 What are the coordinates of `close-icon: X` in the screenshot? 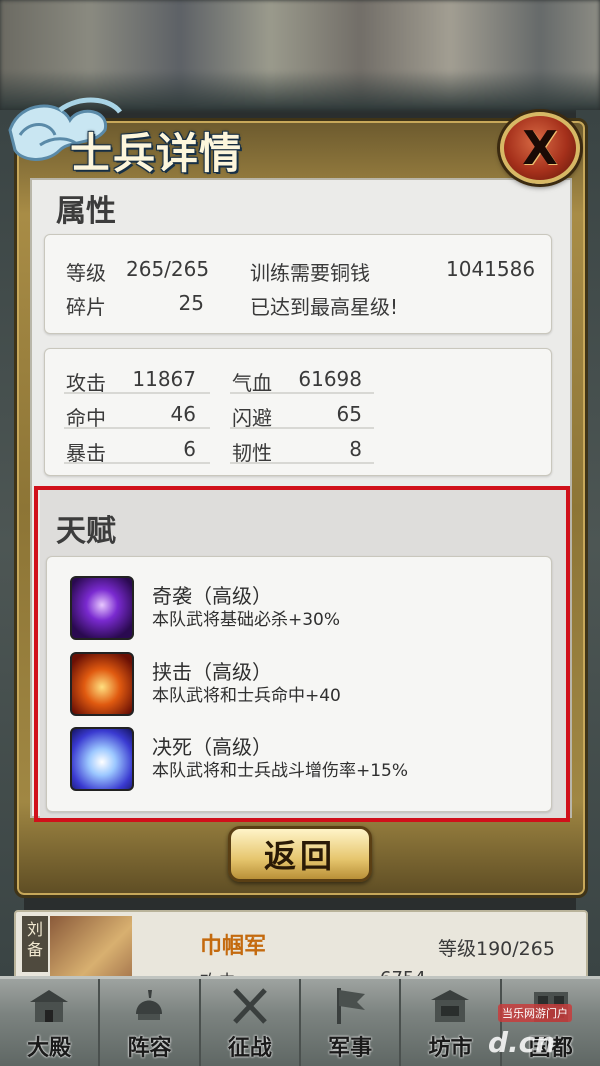 It's located at (540, 148).